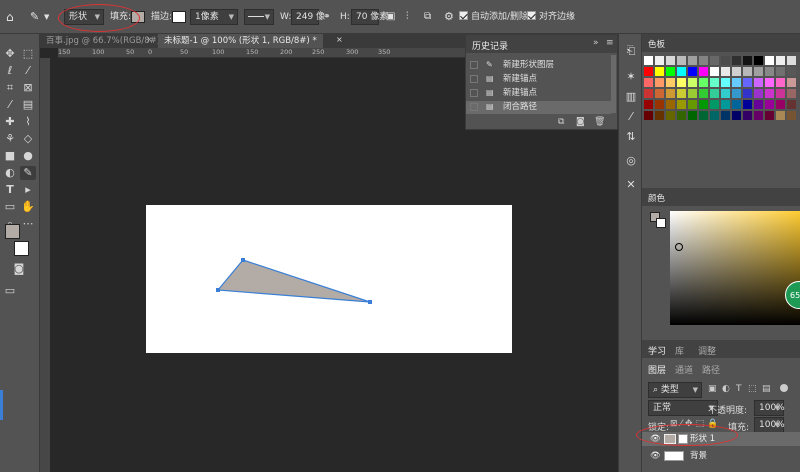  I want to click on eyedropper-icon: ⁄, so click(10, 105).